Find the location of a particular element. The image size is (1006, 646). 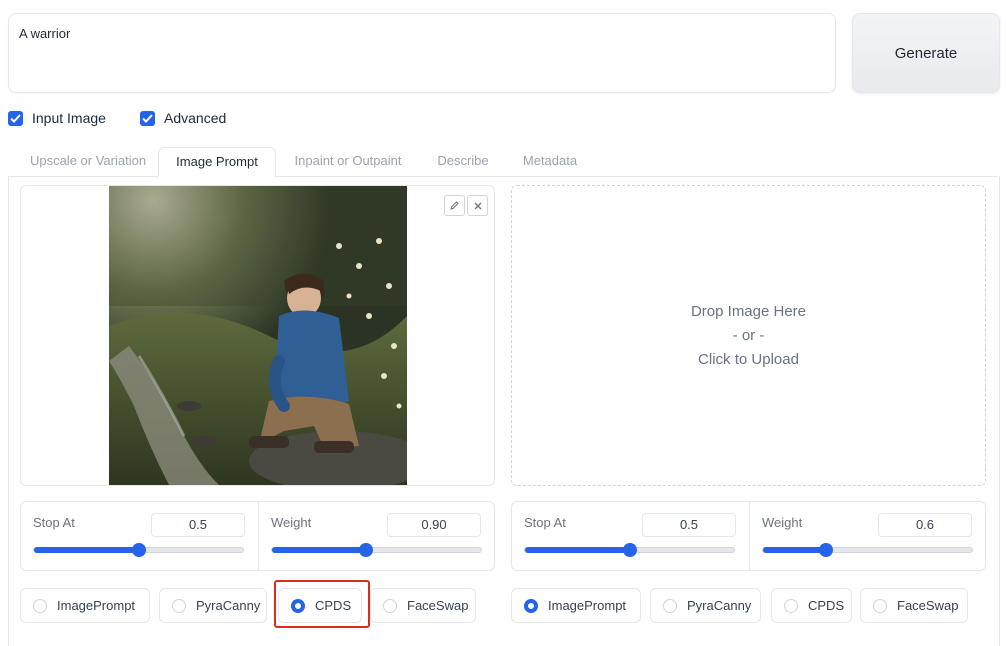

input-image-label: Input Image is located at coordinates (69, 118).